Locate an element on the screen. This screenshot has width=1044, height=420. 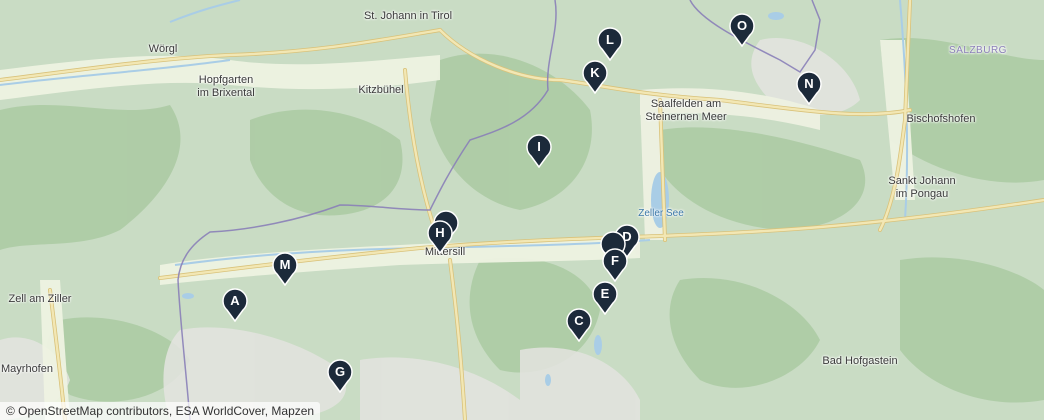
place-label-kitzbuehel: Kitzbühel is located at coordinates (381, 90).